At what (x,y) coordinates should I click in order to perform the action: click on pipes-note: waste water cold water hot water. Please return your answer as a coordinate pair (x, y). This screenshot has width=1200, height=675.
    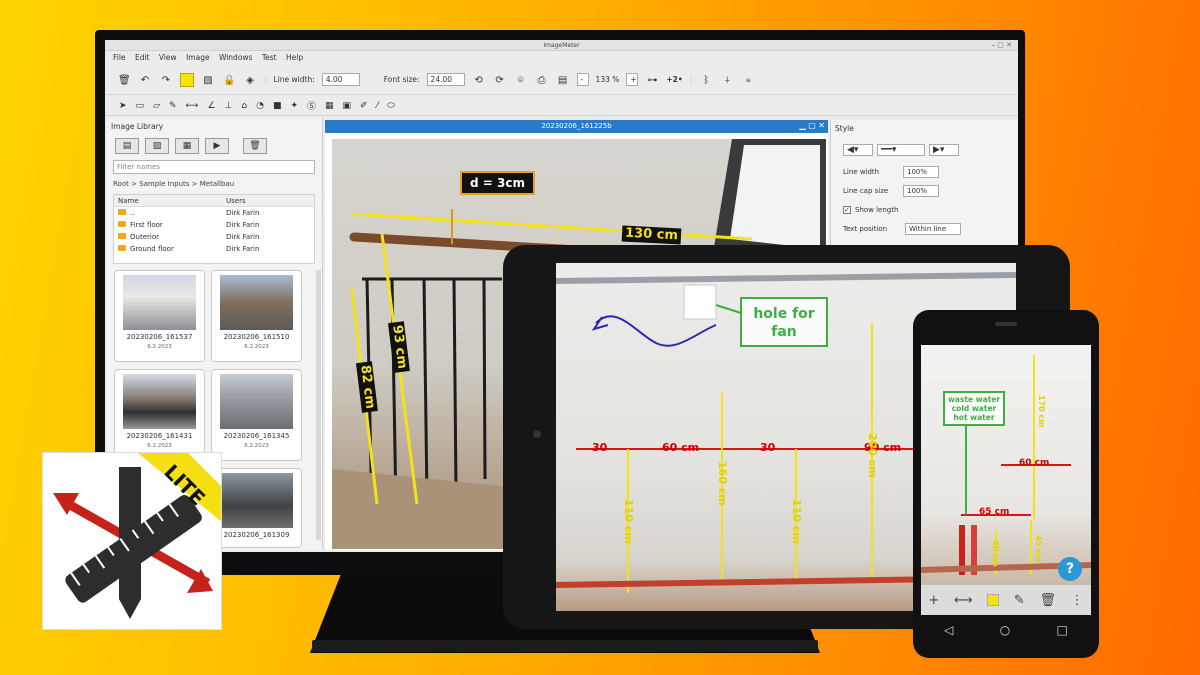
    Looking at the image, I should click on (974, 408).